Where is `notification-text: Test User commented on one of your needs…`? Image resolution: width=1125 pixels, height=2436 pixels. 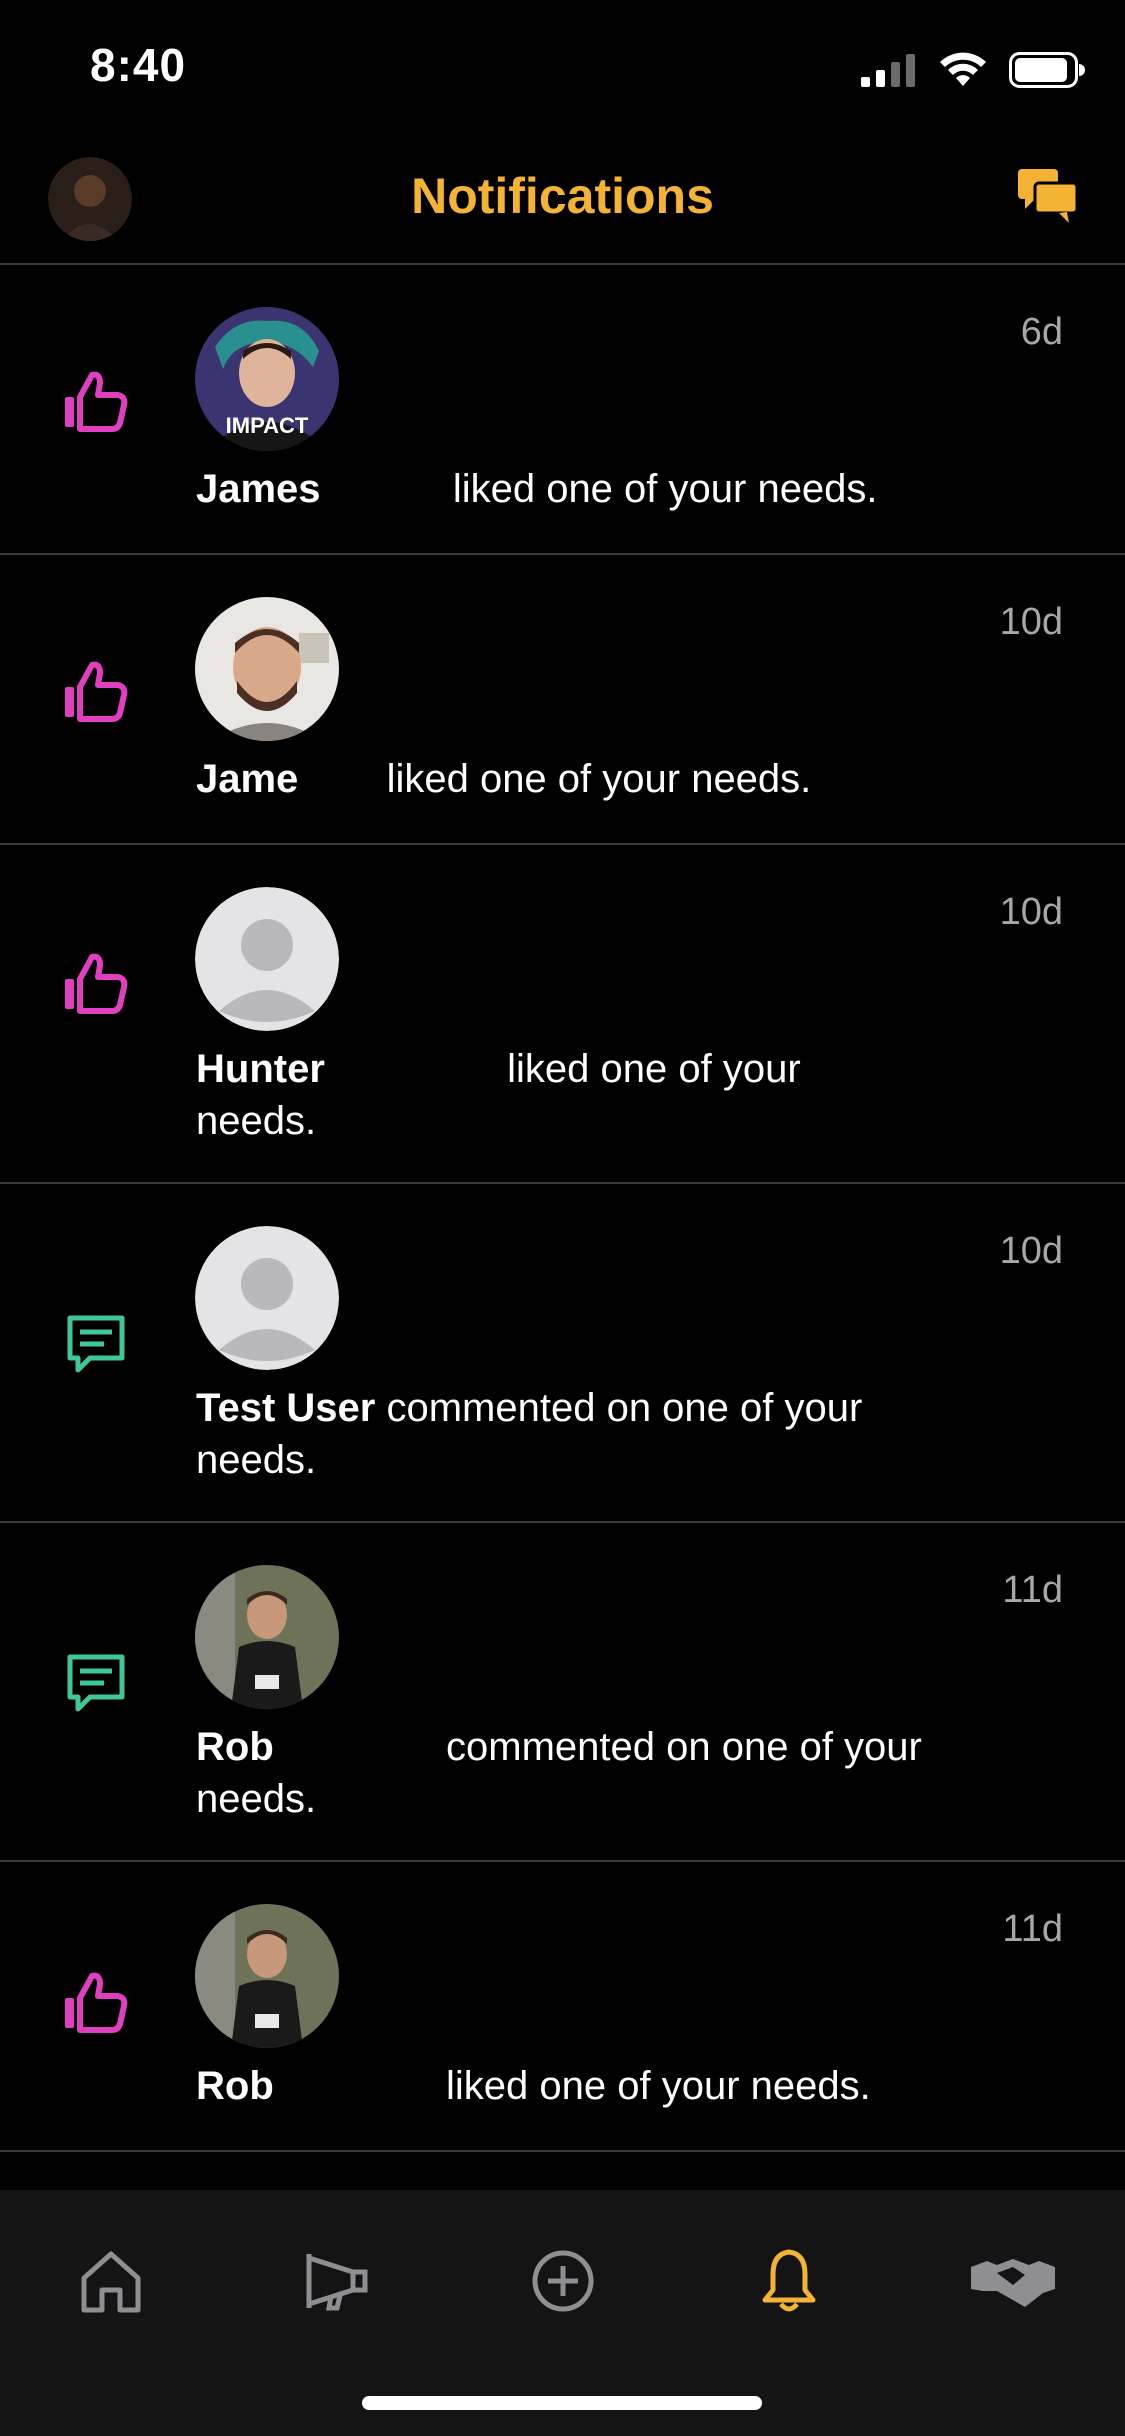 notification-text: Test User commented on one of your needs… is located at coordinates (586, 1434).